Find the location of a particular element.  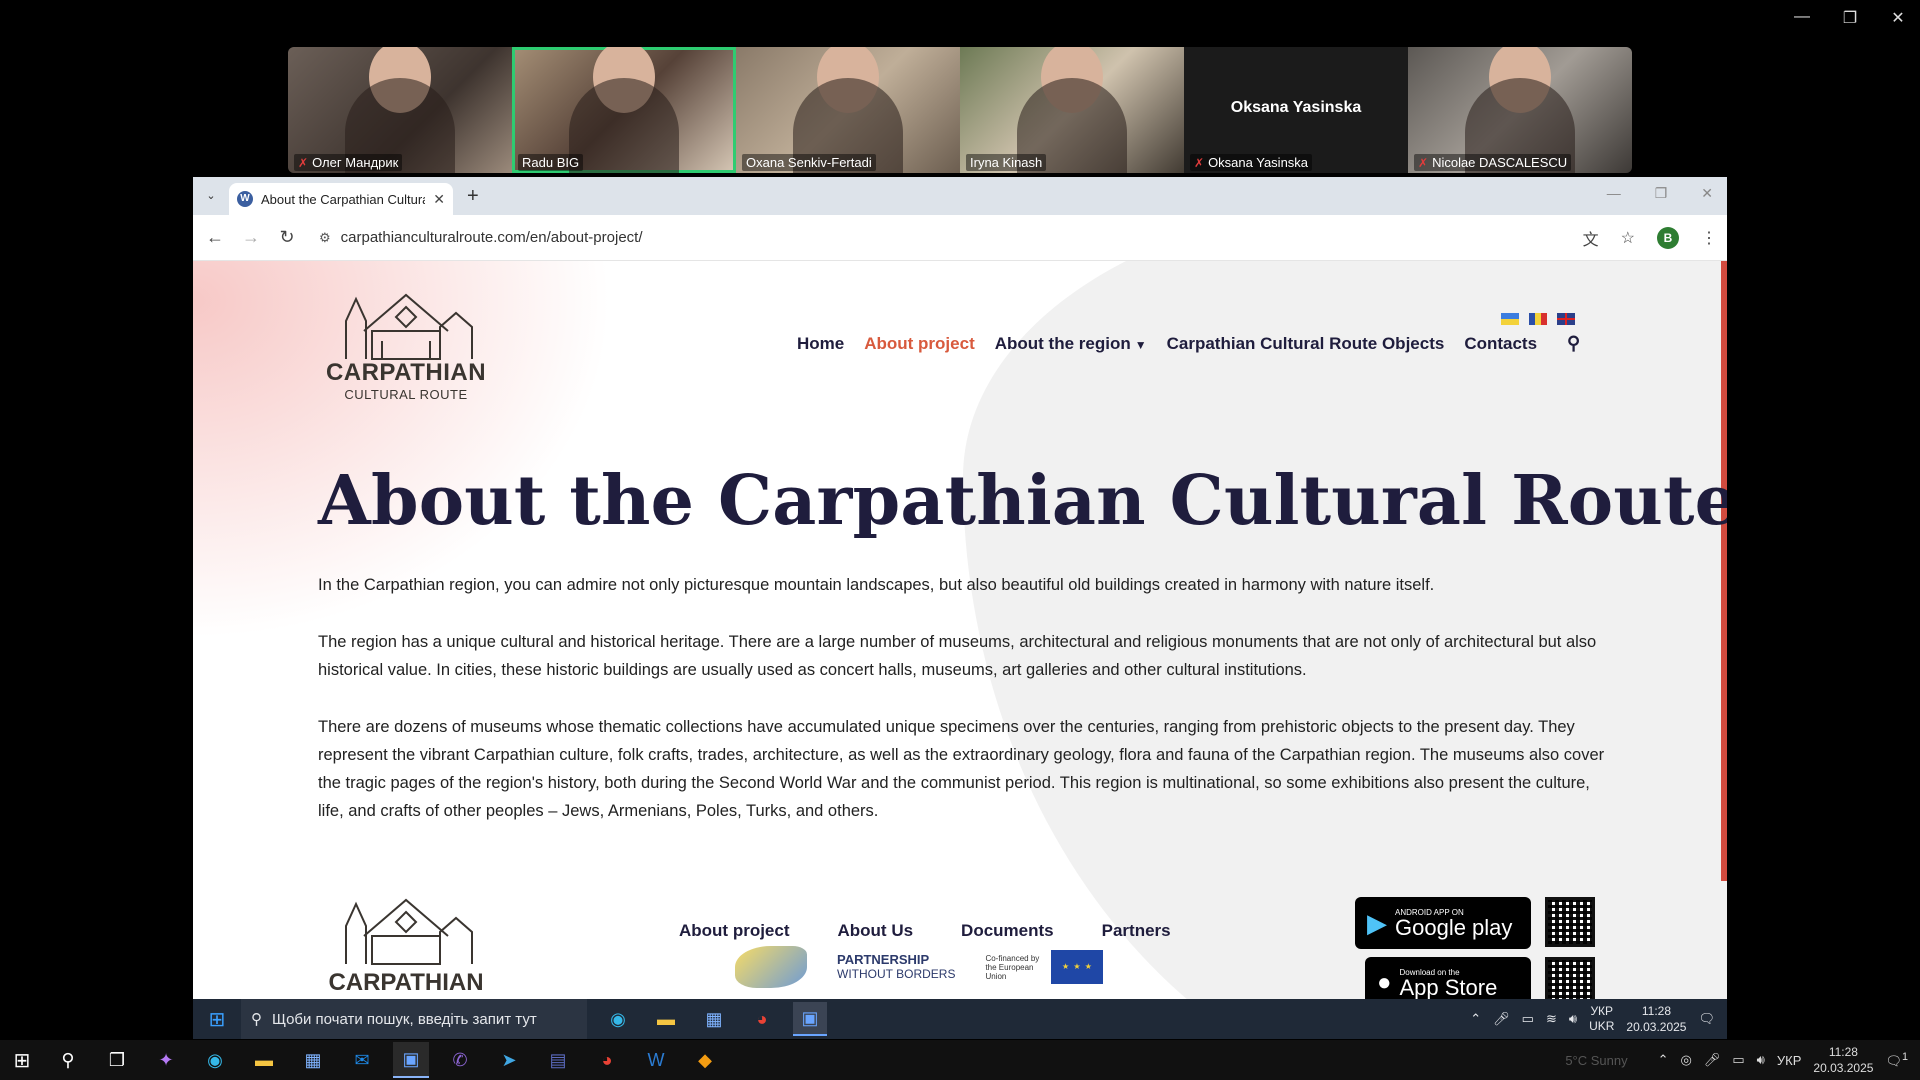

reload-icon: ↻ is located at coordinates (287, 237).